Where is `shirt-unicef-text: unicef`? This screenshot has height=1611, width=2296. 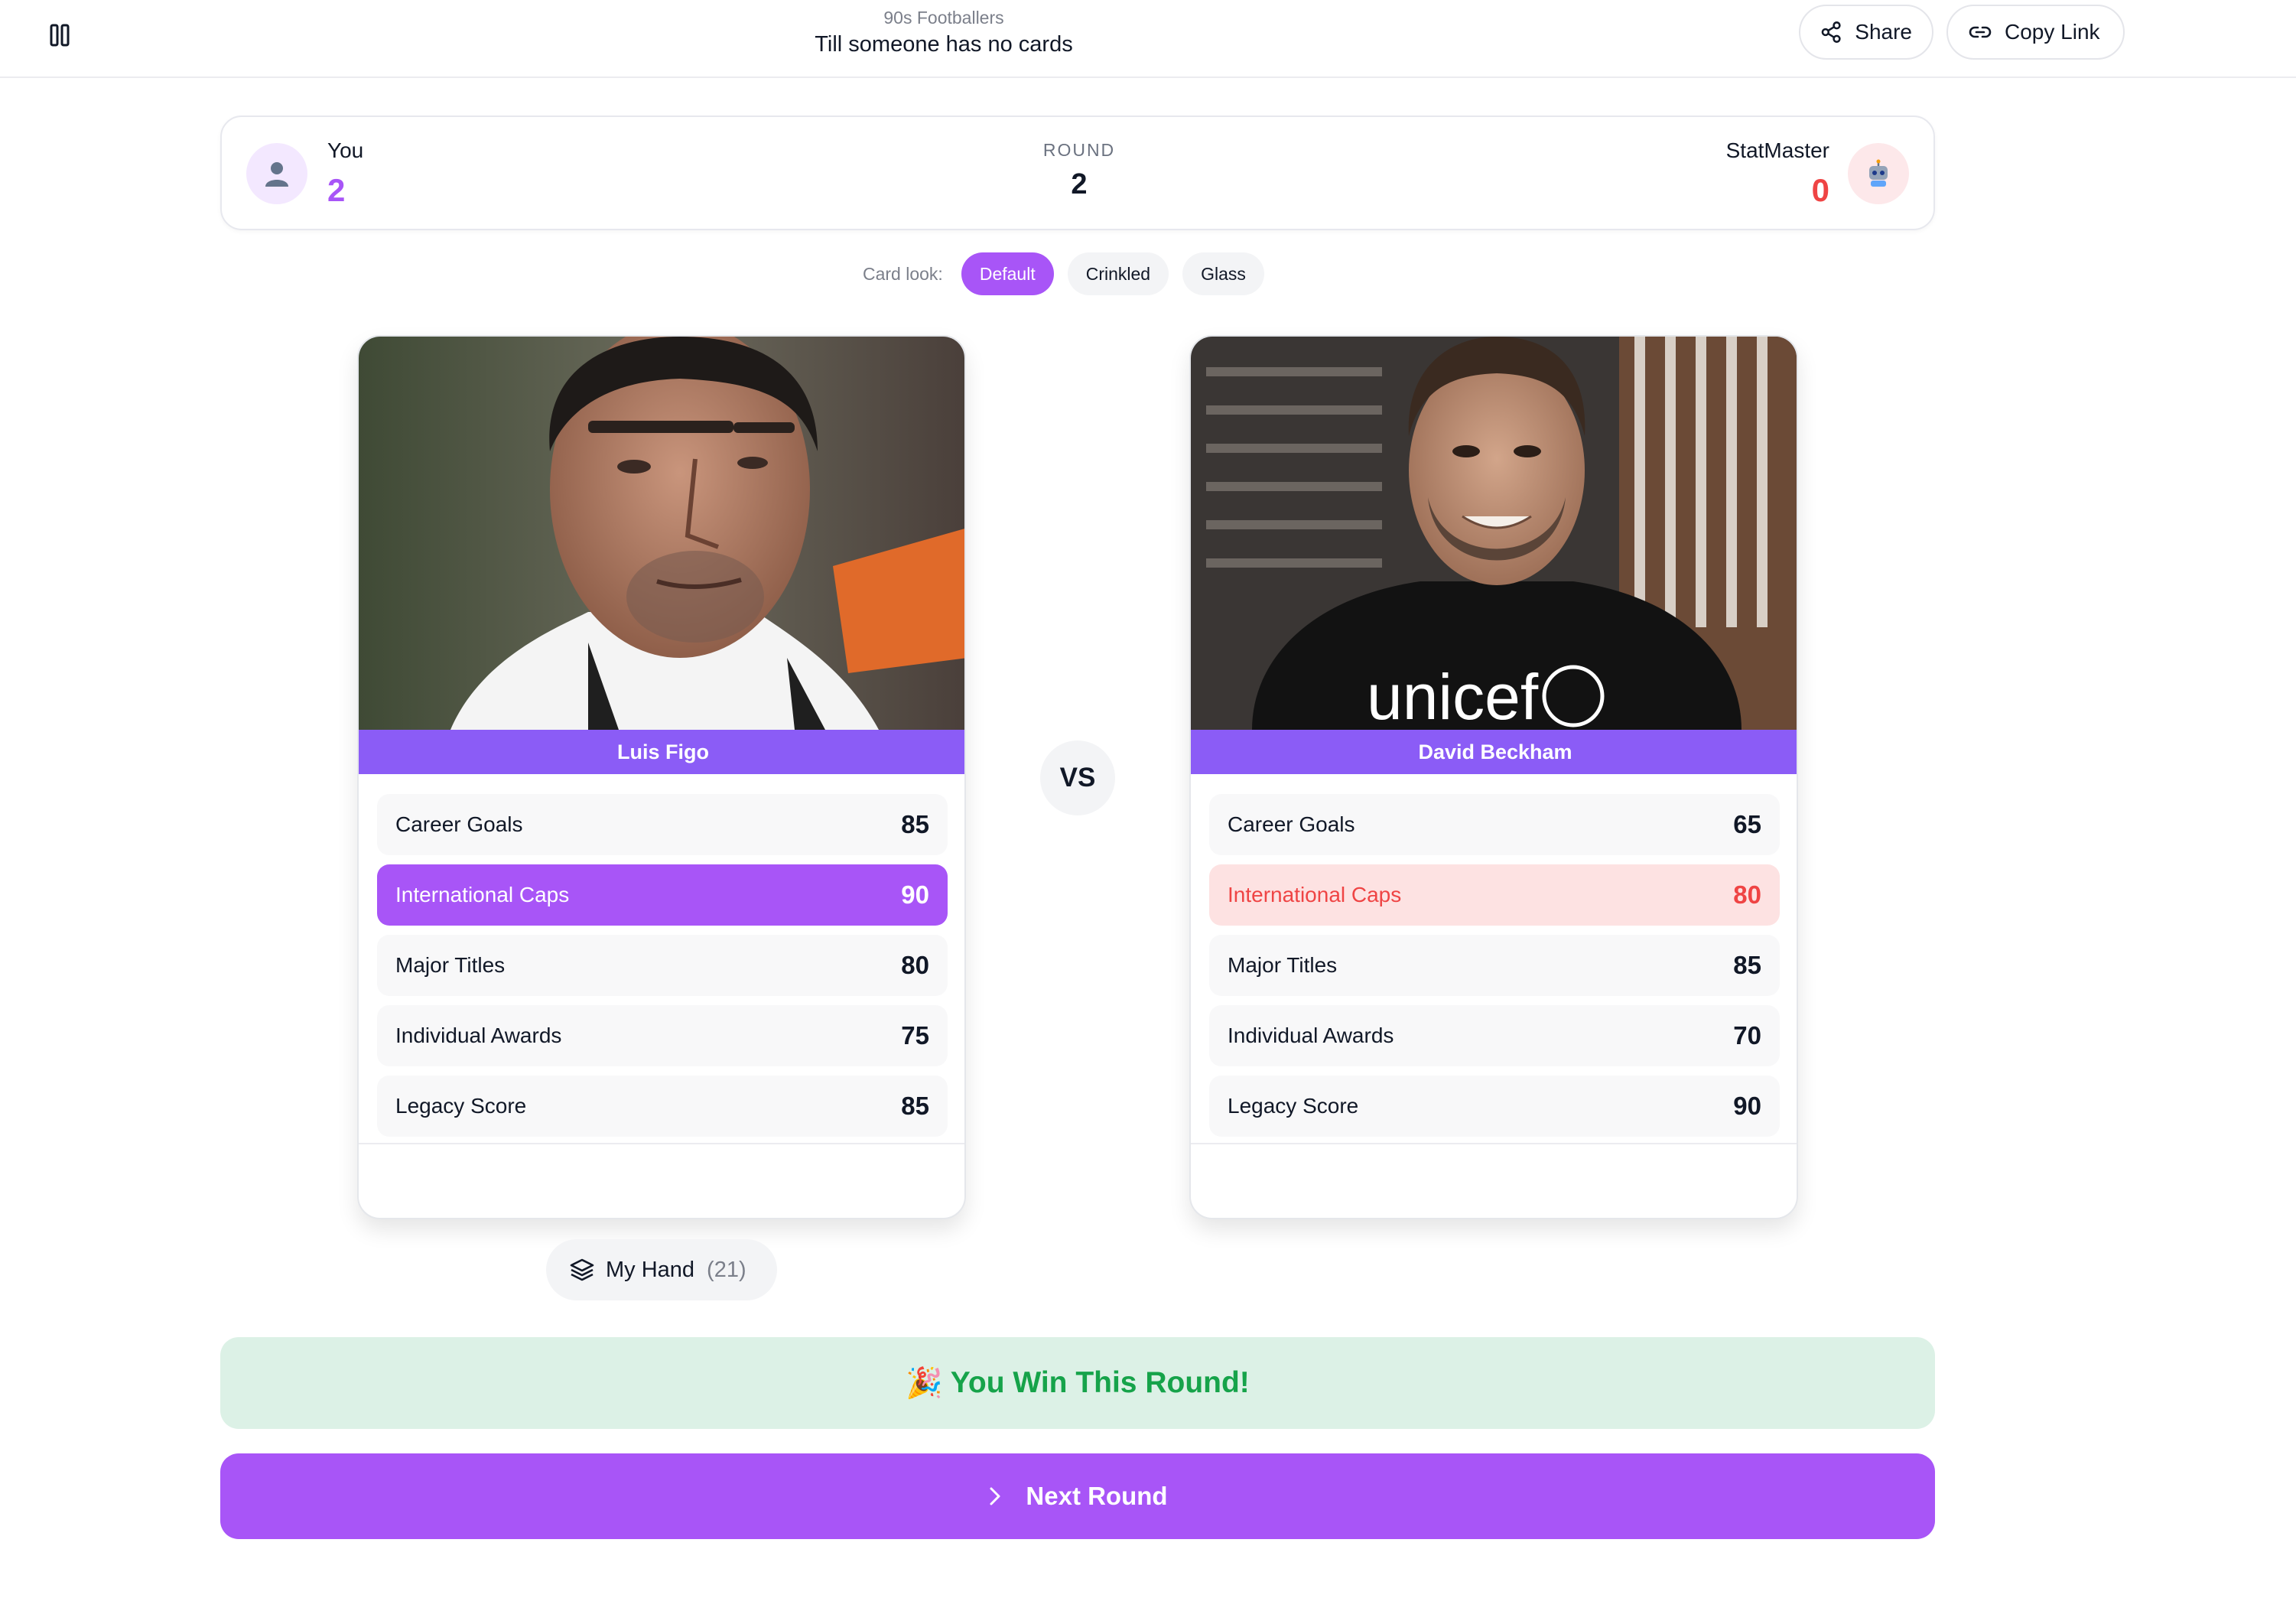 shirt-unicef-text: unicef is located at coordinates (1453, 695).